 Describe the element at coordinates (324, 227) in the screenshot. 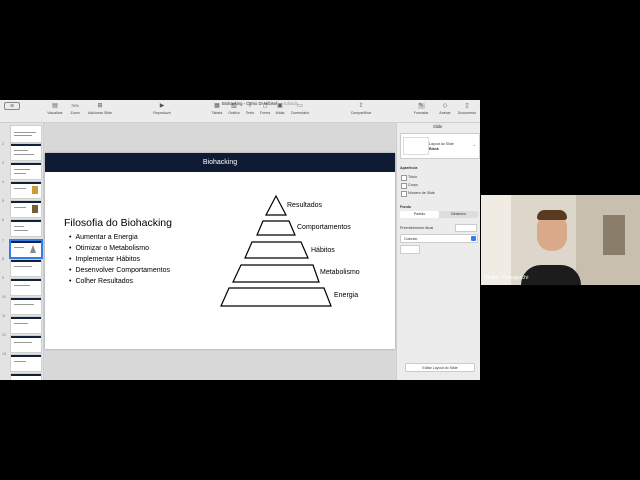

I see `pyramid-label-comportamentos: Comportamentos` at that location.